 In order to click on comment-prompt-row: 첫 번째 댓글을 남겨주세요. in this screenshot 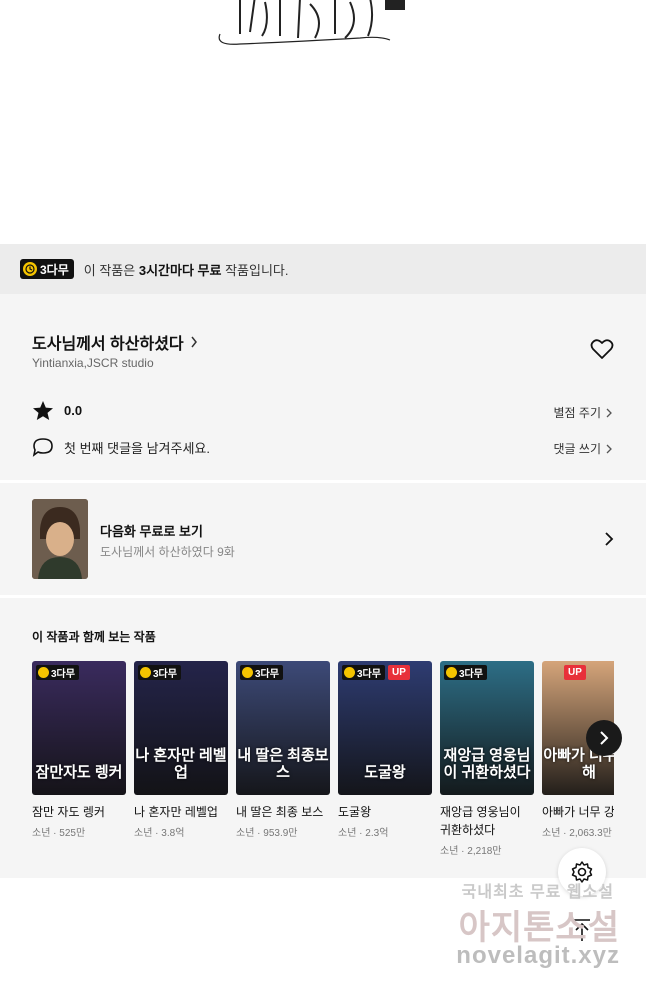, I will do `click(121, 447)`.